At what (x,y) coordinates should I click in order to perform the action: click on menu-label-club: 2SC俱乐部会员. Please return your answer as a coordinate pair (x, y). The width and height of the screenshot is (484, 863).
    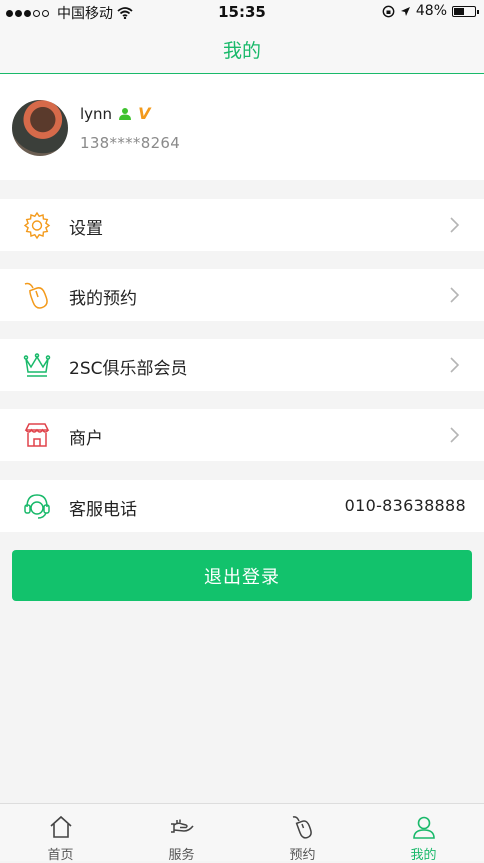
    Looking at the image, I should click on (128, 369).